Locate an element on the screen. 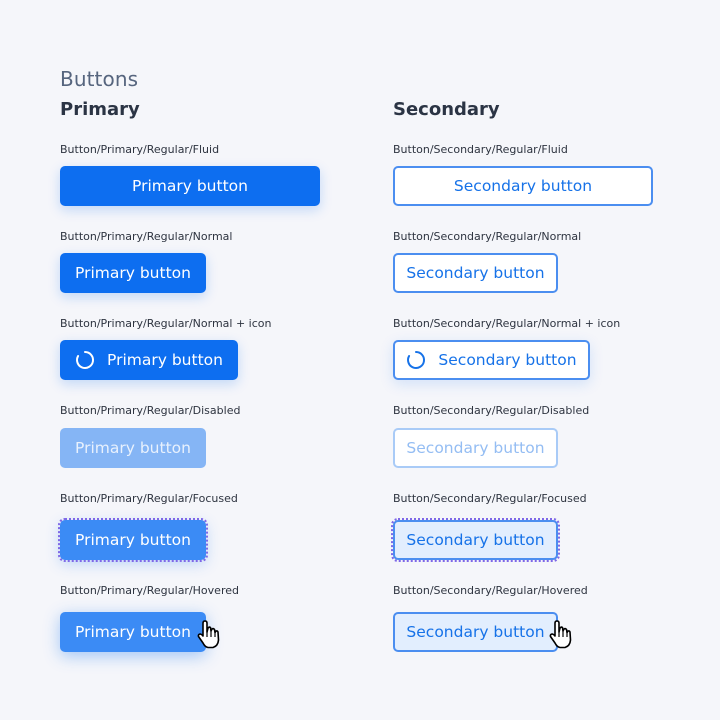  primary-disabled-label: Button/Primary/Regular/Disabled is located at coordinates (150, 410).